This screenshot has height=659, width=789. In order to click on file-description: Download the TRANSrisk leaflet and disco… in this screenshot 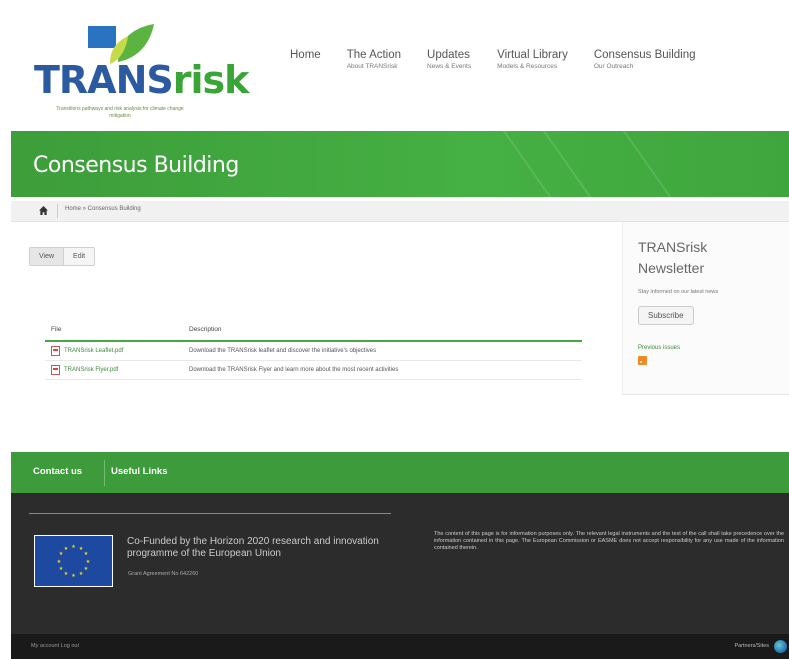, I will do `click(283, 351)`.